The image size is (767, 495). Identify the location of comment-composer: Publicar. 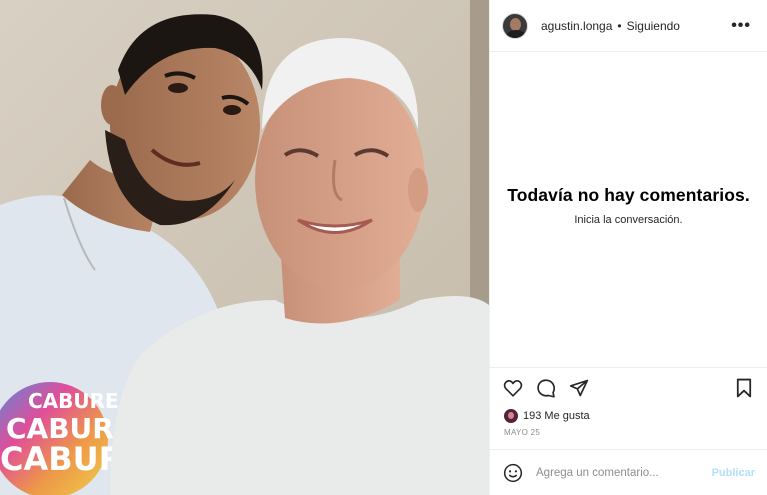
(628, 472).